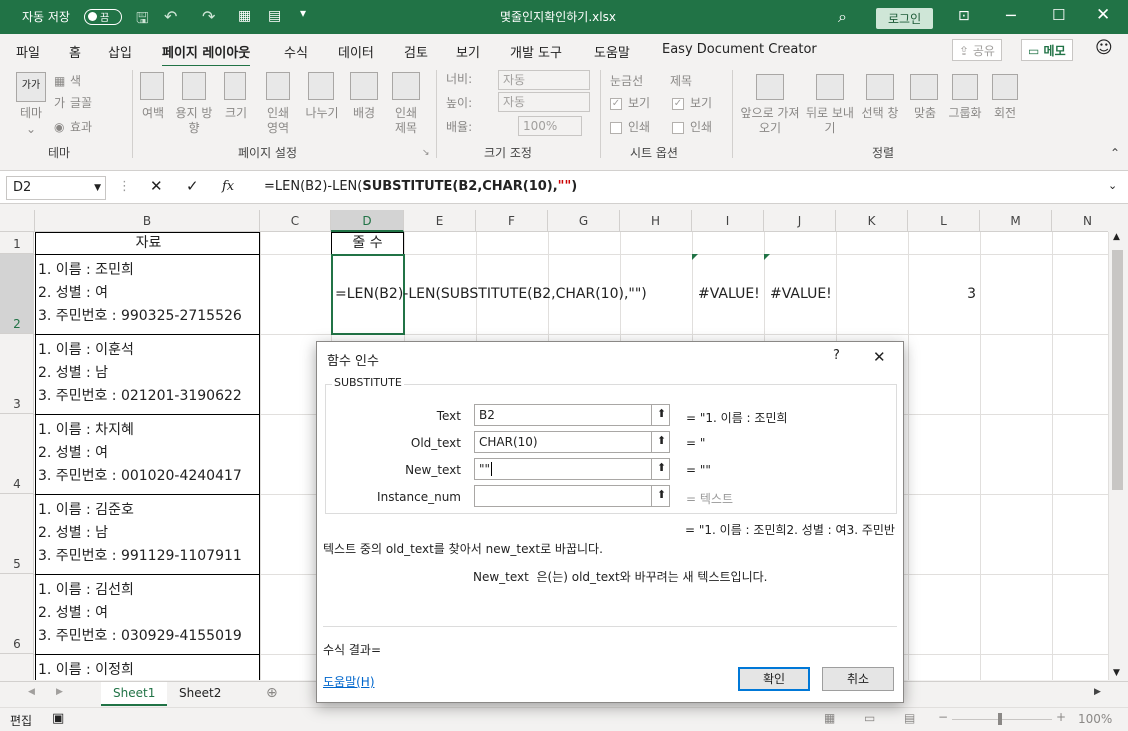 The width and height of the screenshot is (1128, 731). I want to click on selection-pane-button: 선택 창, so click(880, 113).